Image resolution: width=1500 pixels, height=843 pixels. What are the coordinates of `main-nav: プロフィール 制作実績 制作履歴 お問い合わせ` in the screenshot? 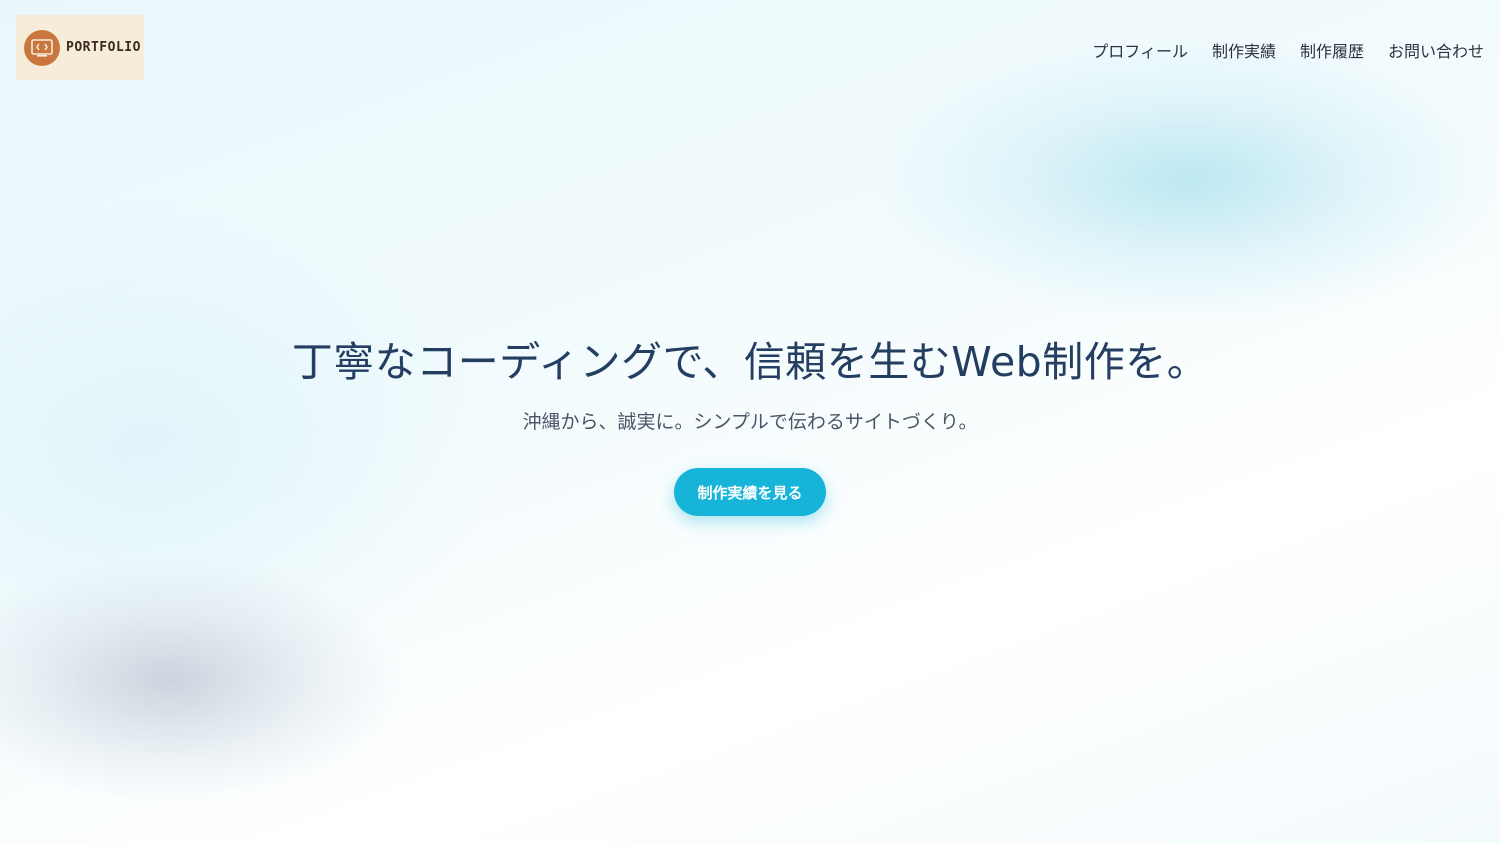 It's located at (1288, 50).